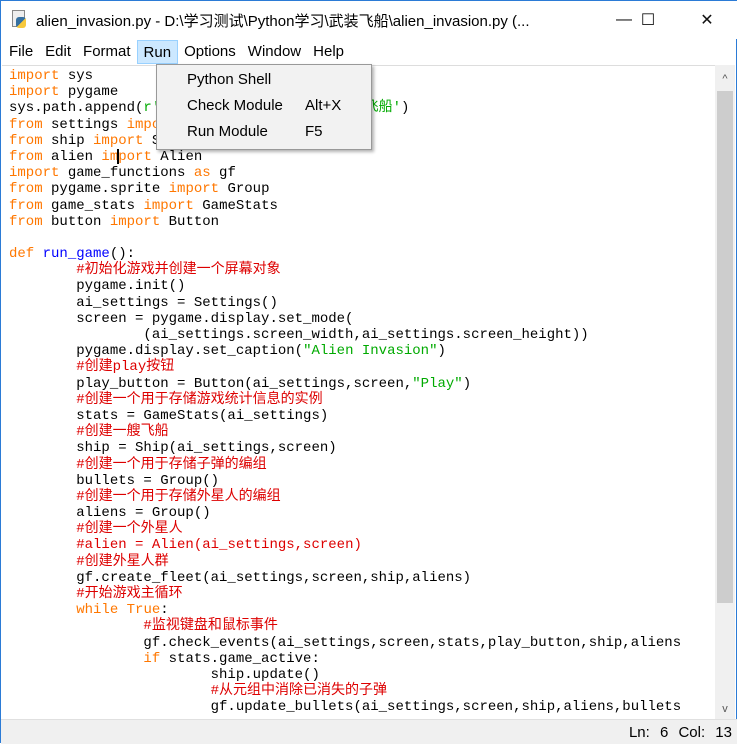 The image size is (737, 744). What do you see at coordinates (299, 691) in the screenshot?
I see `comment: #从元组中消除已消失的子弹` at bounding box center [299, 691].